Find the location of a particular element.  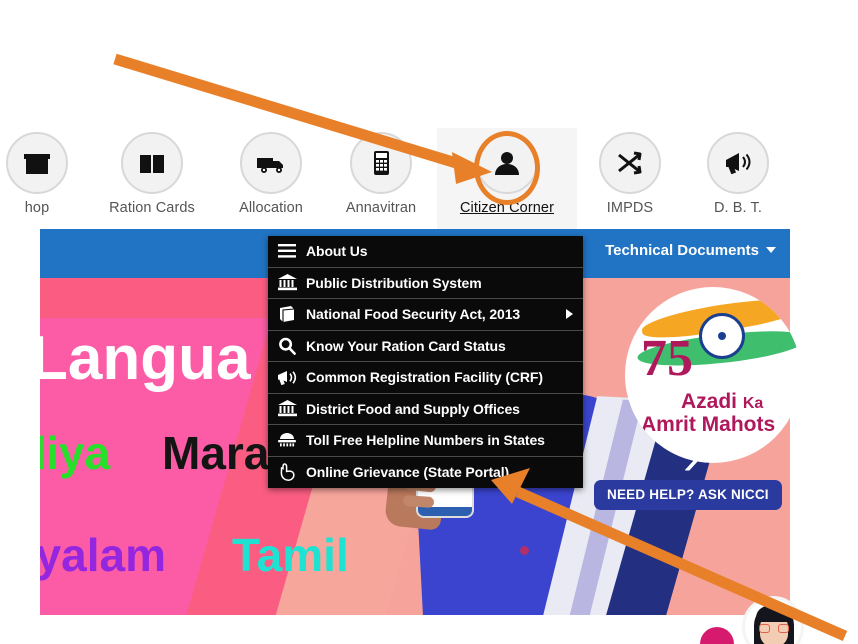

shop-icon is located at coordinates (37, 163).